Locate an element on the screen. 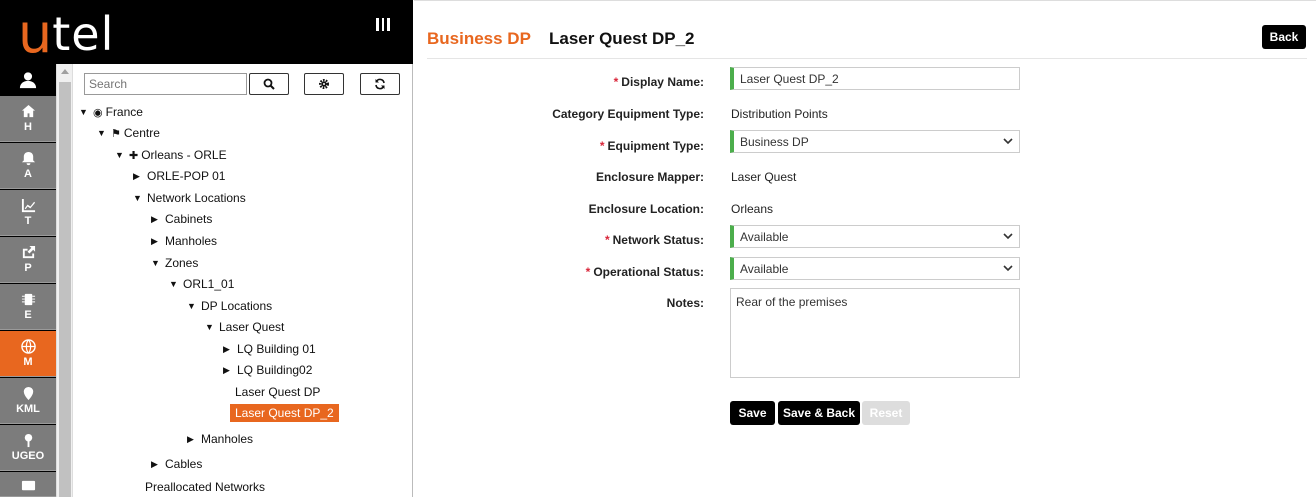 The image size is (1316, 497). tree-node-manholes: ▶ Manholes is located at coordinates (184, 241).